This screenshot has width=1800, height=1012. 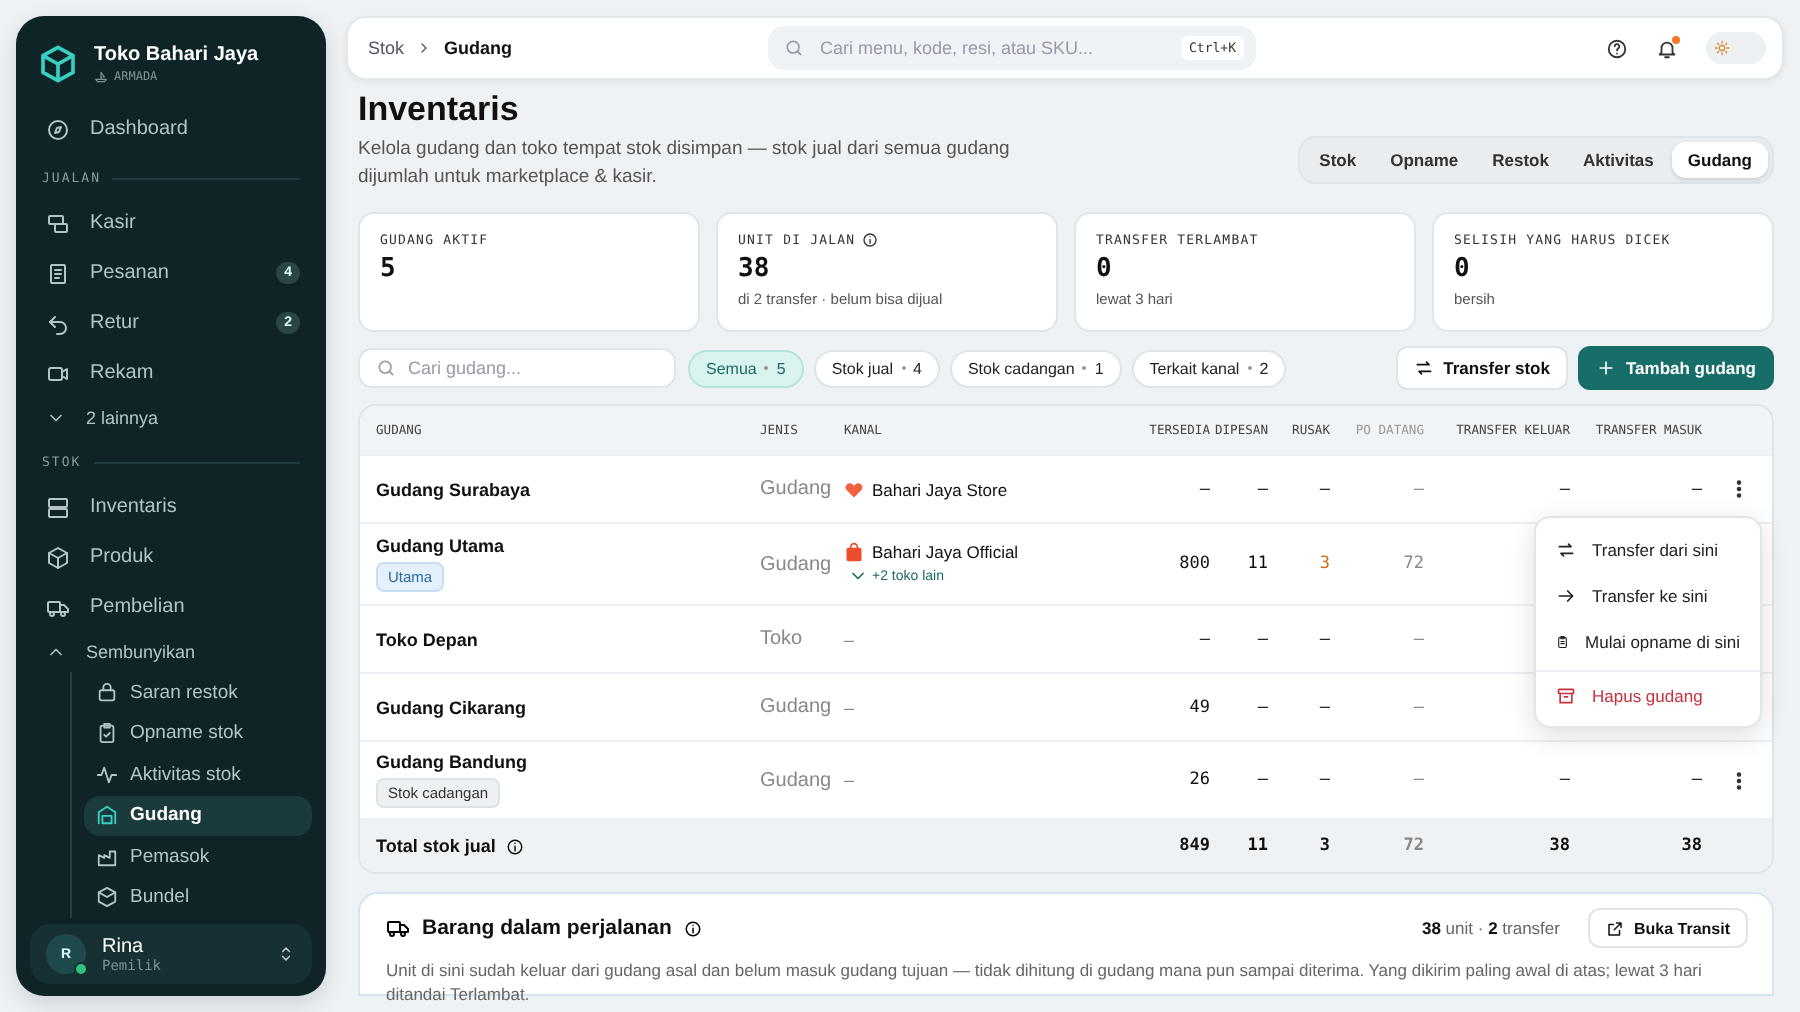 I want to click on breadcrumb-current: Gudang, so click(x=478, y=48).